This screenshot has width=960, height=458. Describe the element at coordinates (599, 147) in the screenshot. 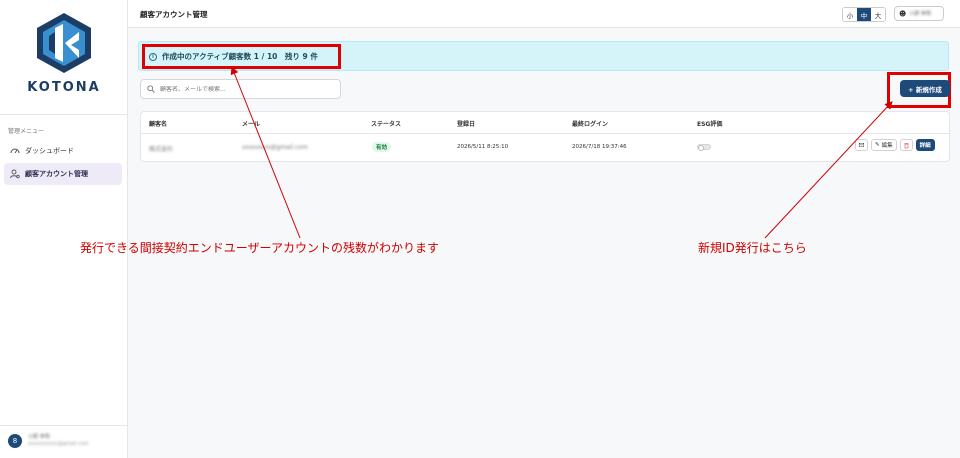

I see `cell-last-login: 2026/7/18 19:37:46` at that location.